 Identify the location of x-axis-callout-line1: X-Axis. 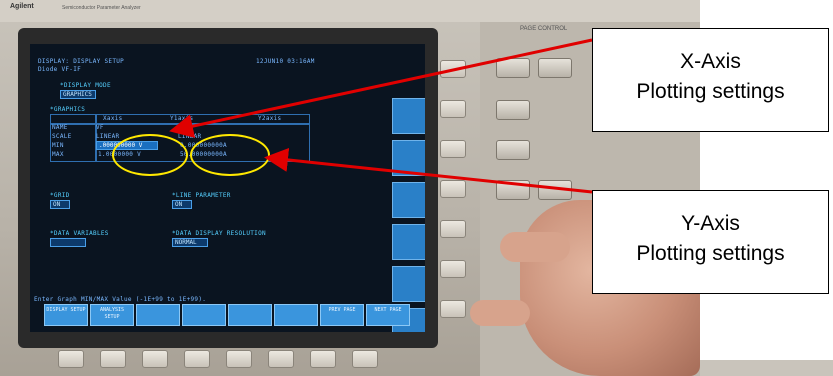
(710, 61).